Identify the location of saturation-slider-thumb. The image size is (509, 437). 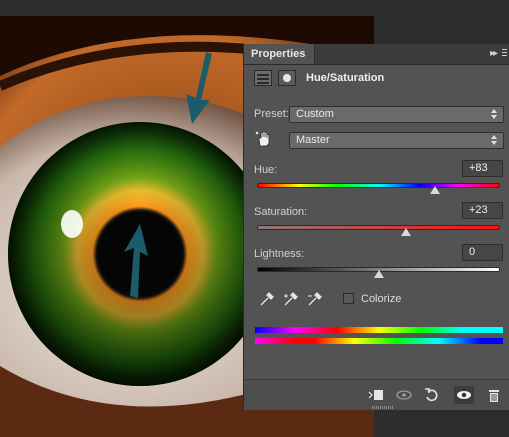
(406, 232).